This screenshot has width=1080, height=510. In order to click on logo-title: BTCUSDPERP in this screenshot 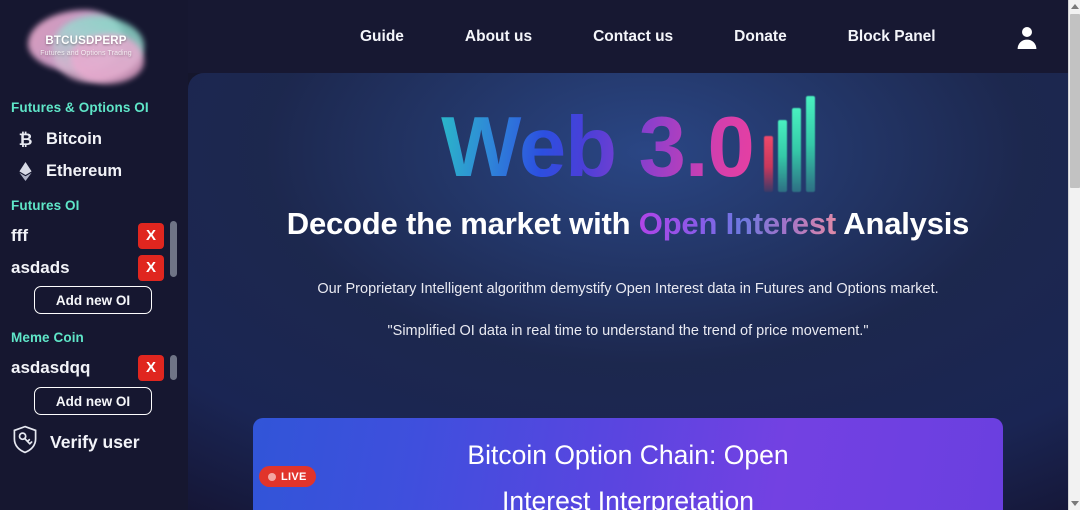, I will do `click(86, 41)`.